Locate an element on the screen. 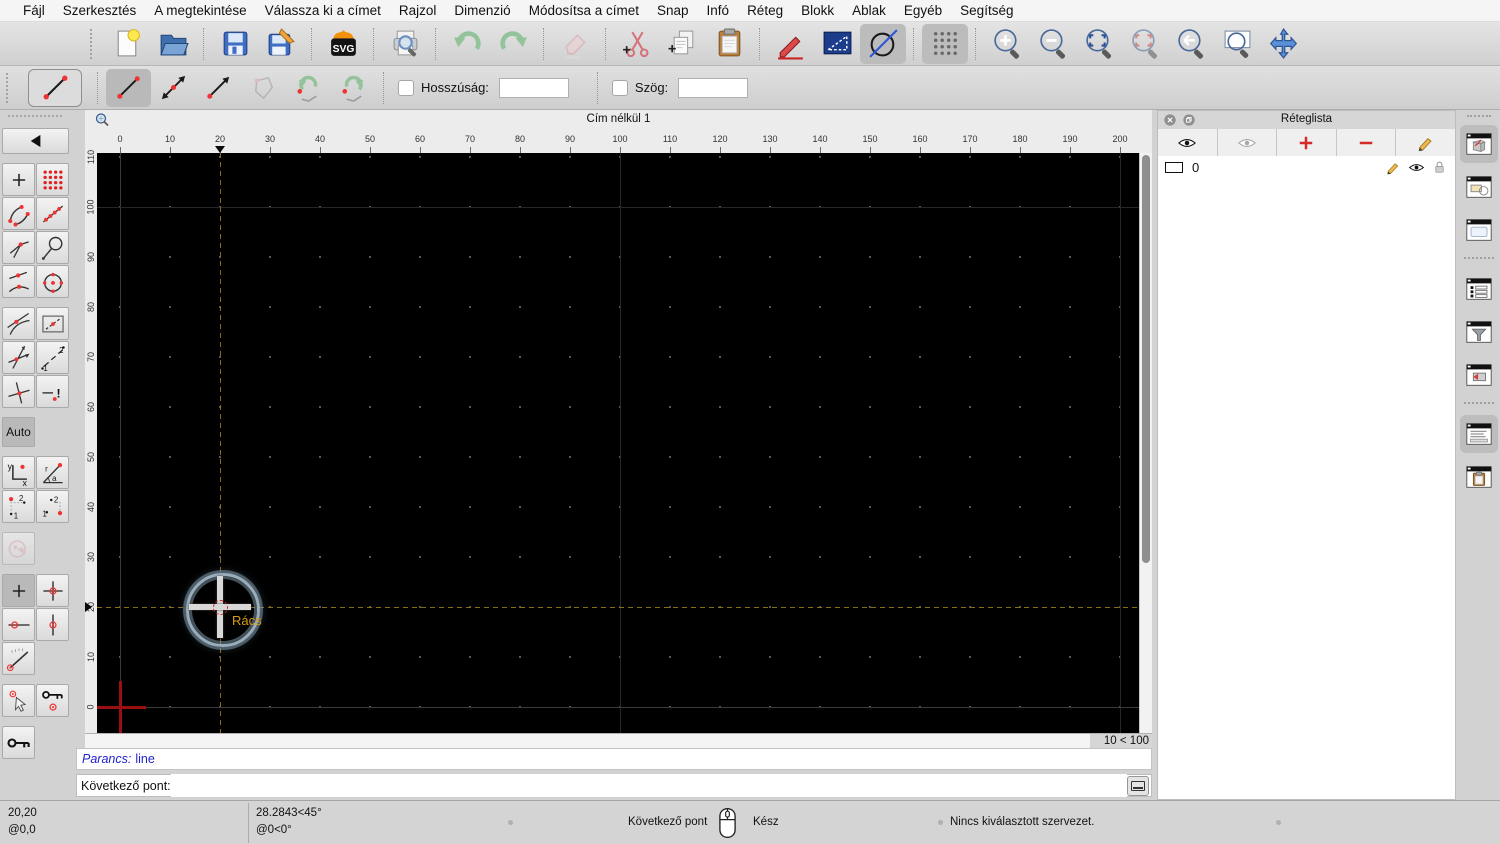  snap-tangent-button is located at coordinates (18, 323).